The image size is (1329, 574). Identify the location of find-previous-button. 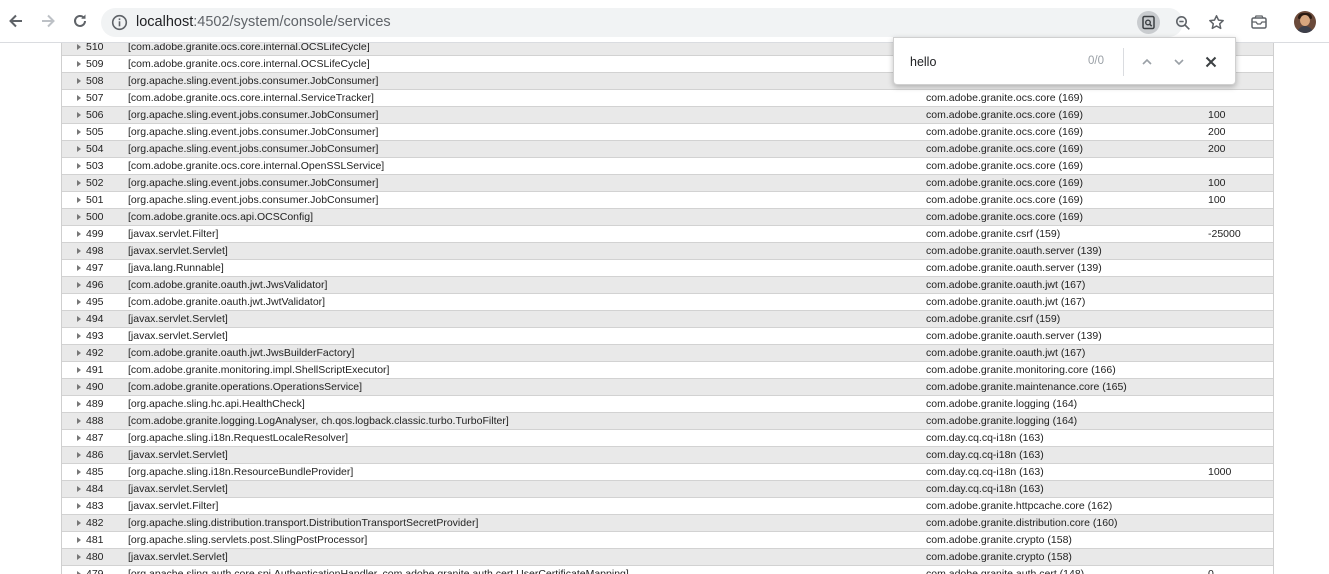
(1147, 62).